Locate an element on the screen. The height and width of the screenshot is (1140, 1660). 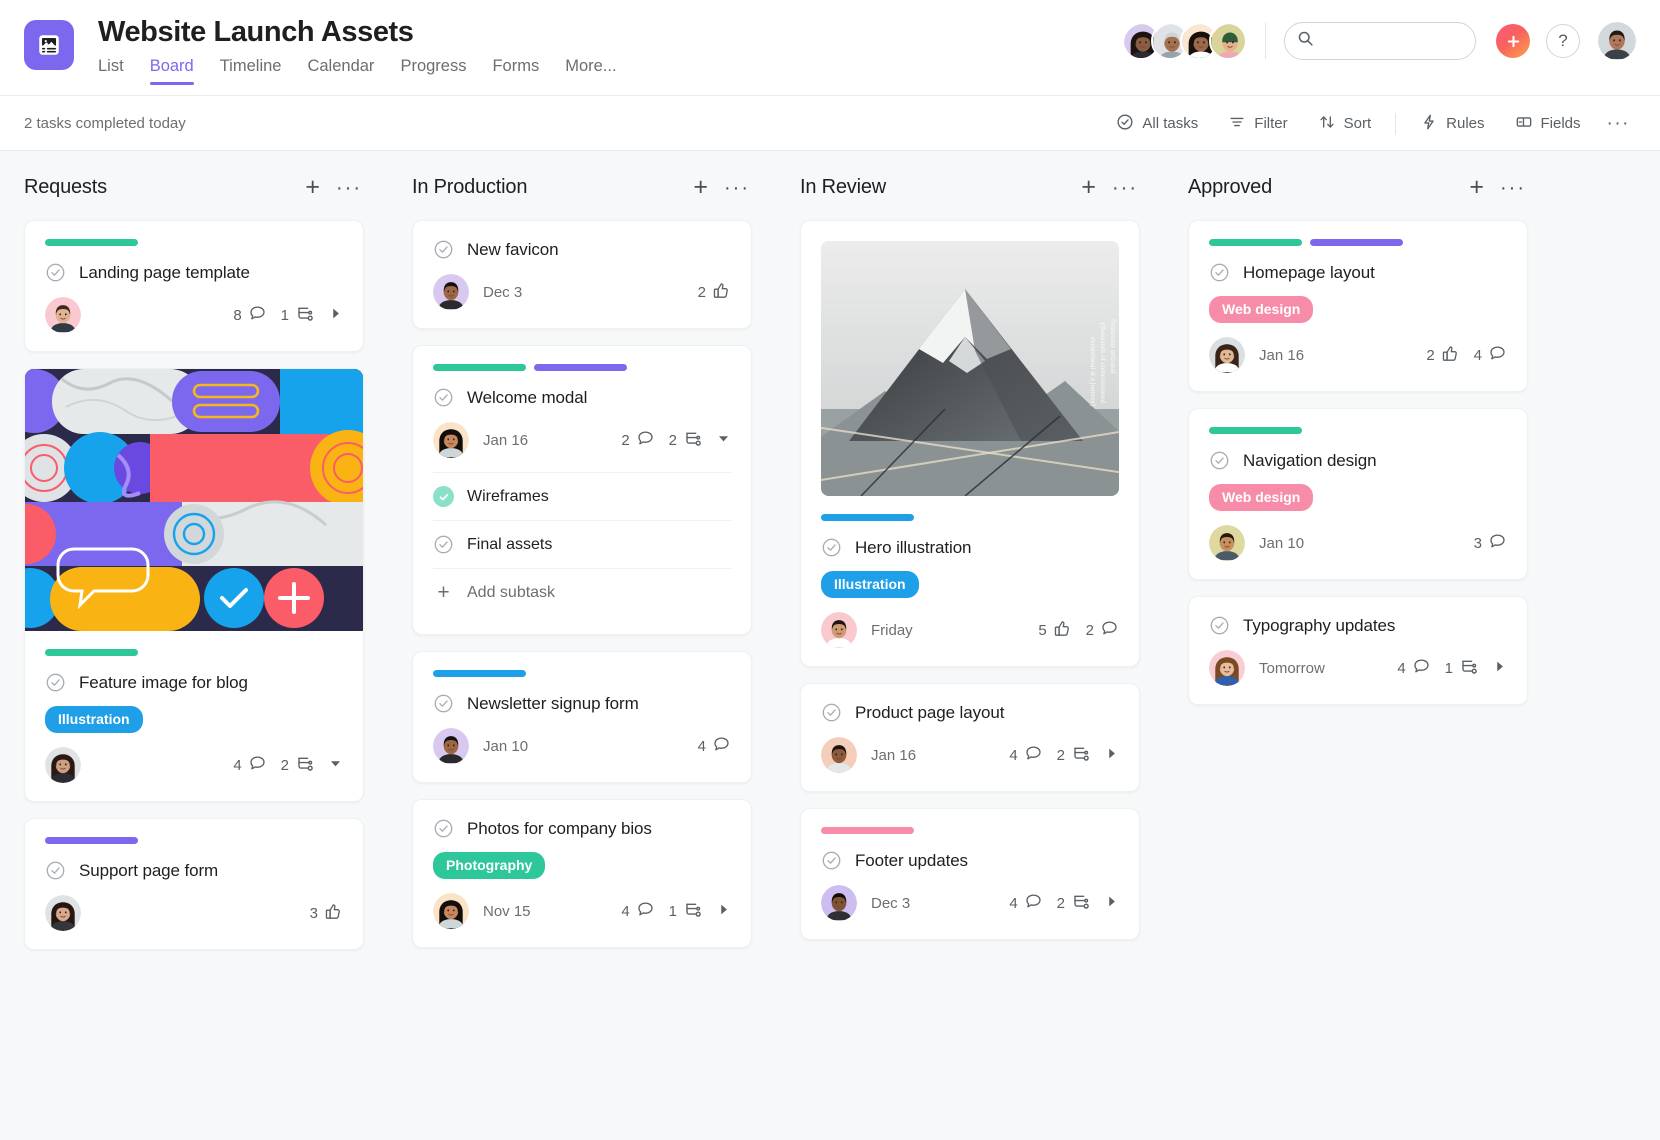
sort-icon is located at coordinates (1327, 124).